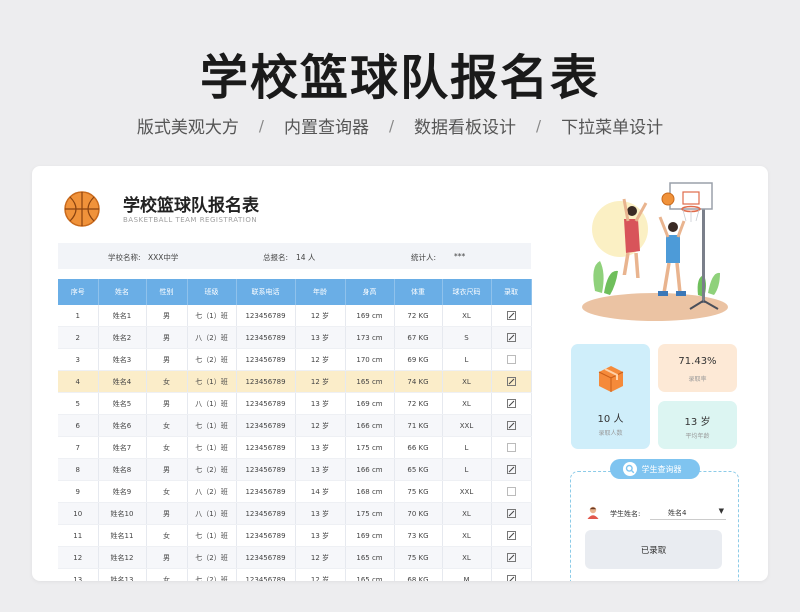 This screenshot has height=612, width=800. What do you see at coordinates (370, 292) in the screenshot?
I see `col-header: 身高` at bounding box center [370, 292].